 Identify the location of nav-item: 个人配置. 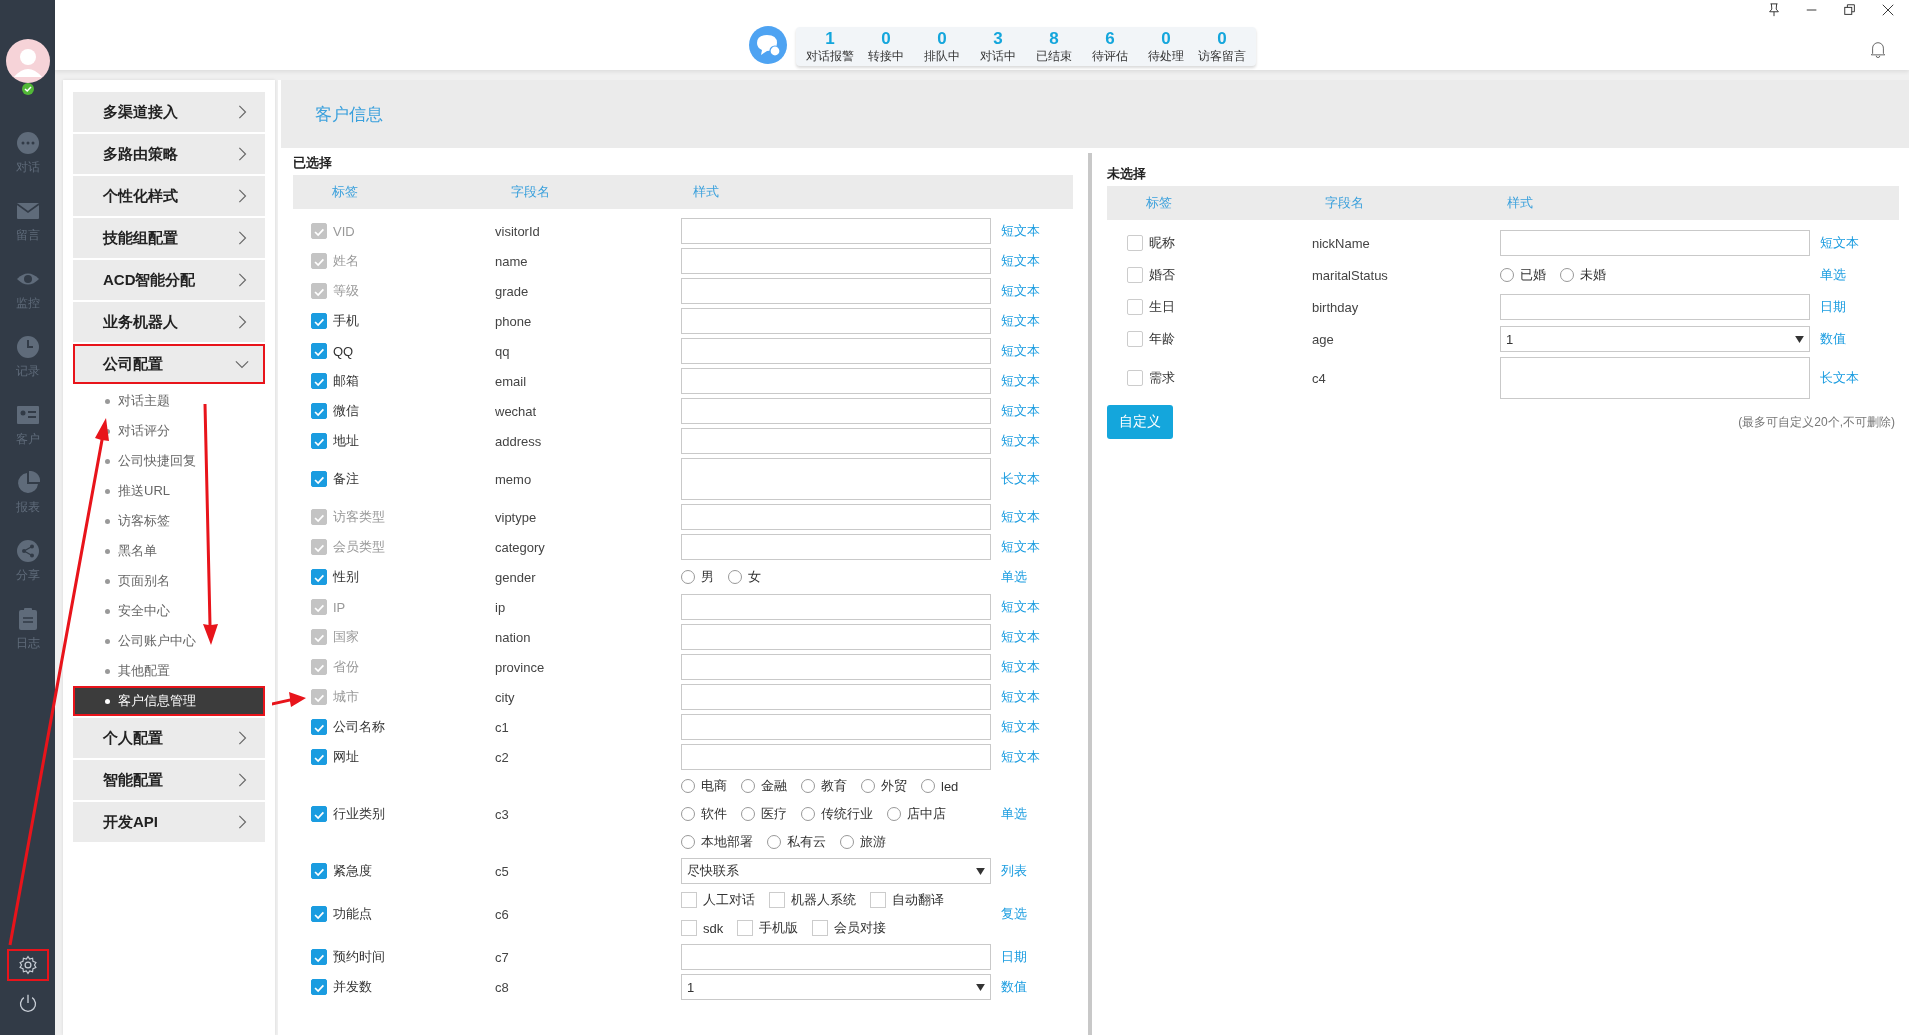
(169, 738).